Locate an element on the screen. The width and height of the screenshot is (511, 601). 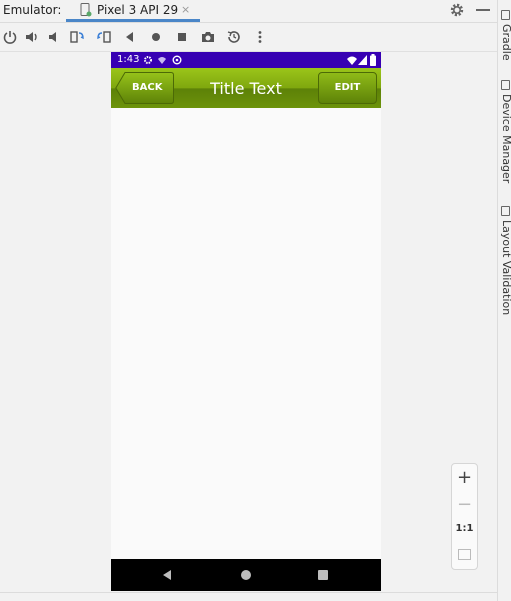
zoom-controls: + − 1:1 is located at coordinates (464, 516).